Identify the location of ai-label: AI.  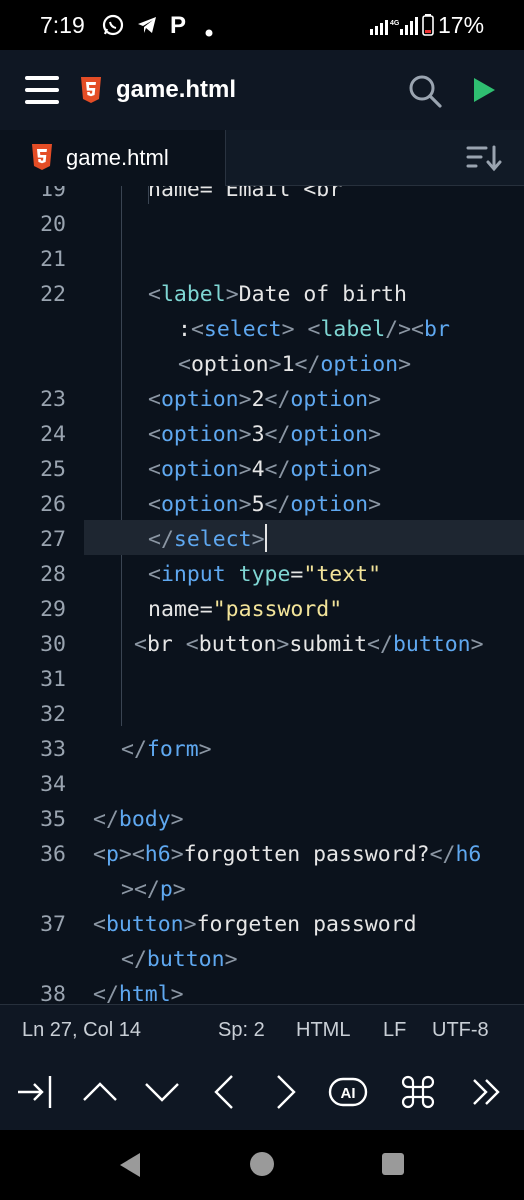
(348, 1093).